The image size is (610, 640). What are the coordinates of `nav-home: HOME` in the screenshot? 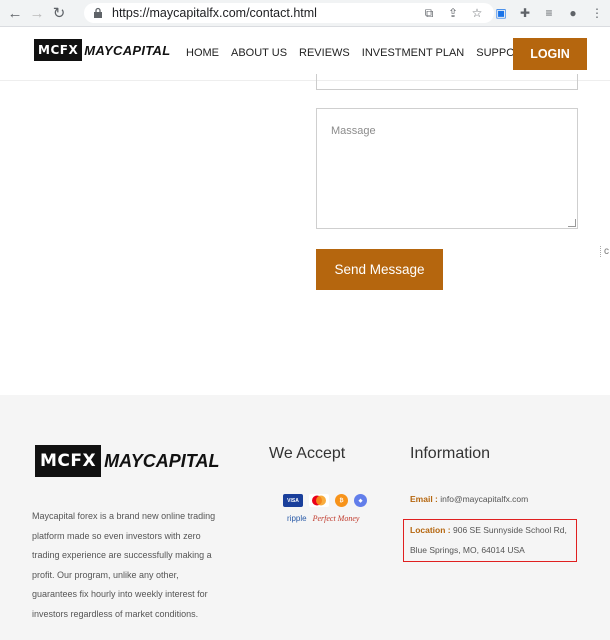 It's located at (202, 53).